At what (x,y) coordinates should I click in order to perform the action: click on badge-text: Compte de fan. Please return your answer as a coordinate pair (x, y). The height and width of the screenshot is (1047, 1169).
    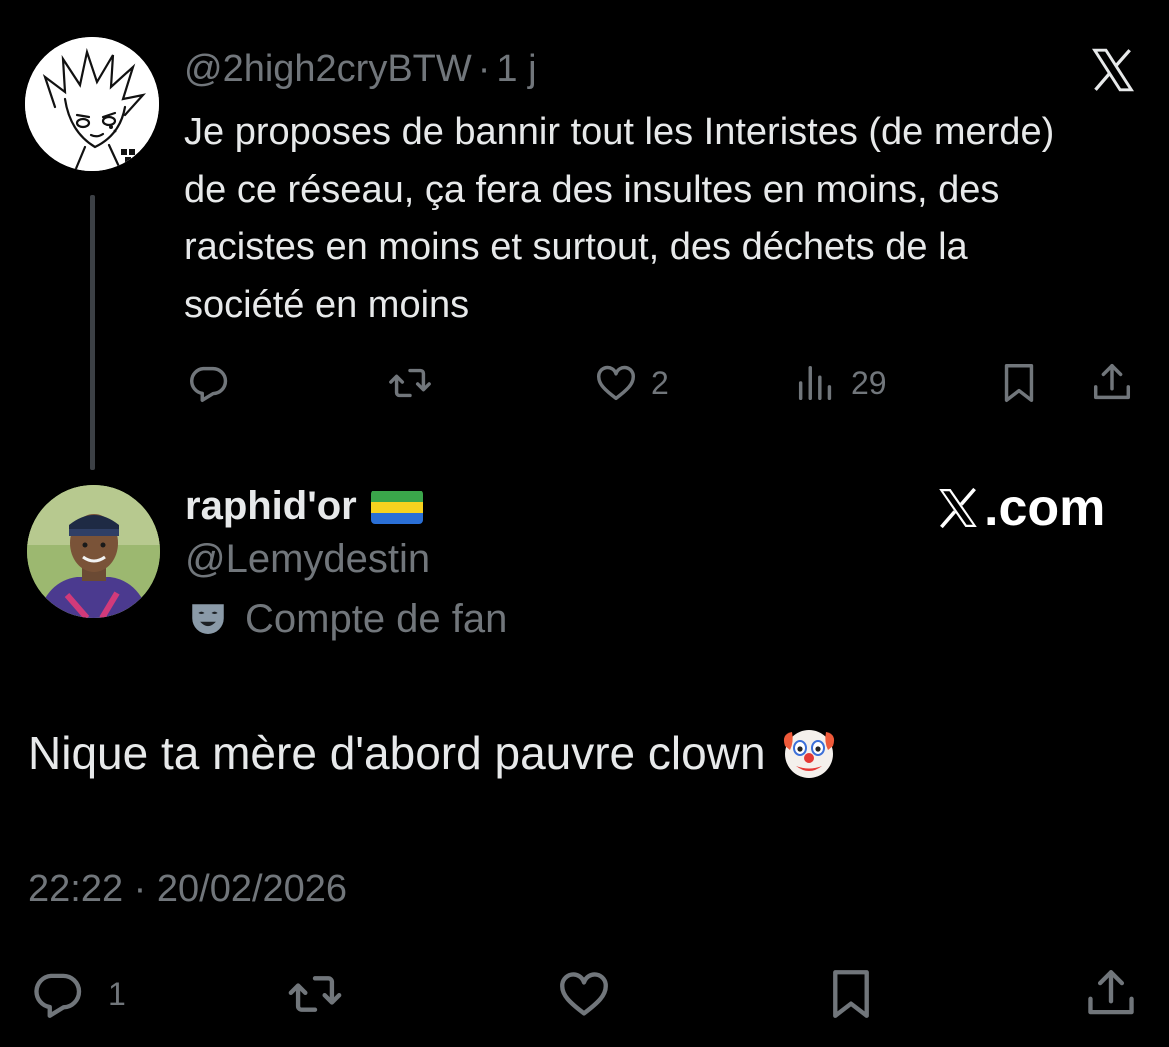
    Looking at the image, I should click on (376, 619).